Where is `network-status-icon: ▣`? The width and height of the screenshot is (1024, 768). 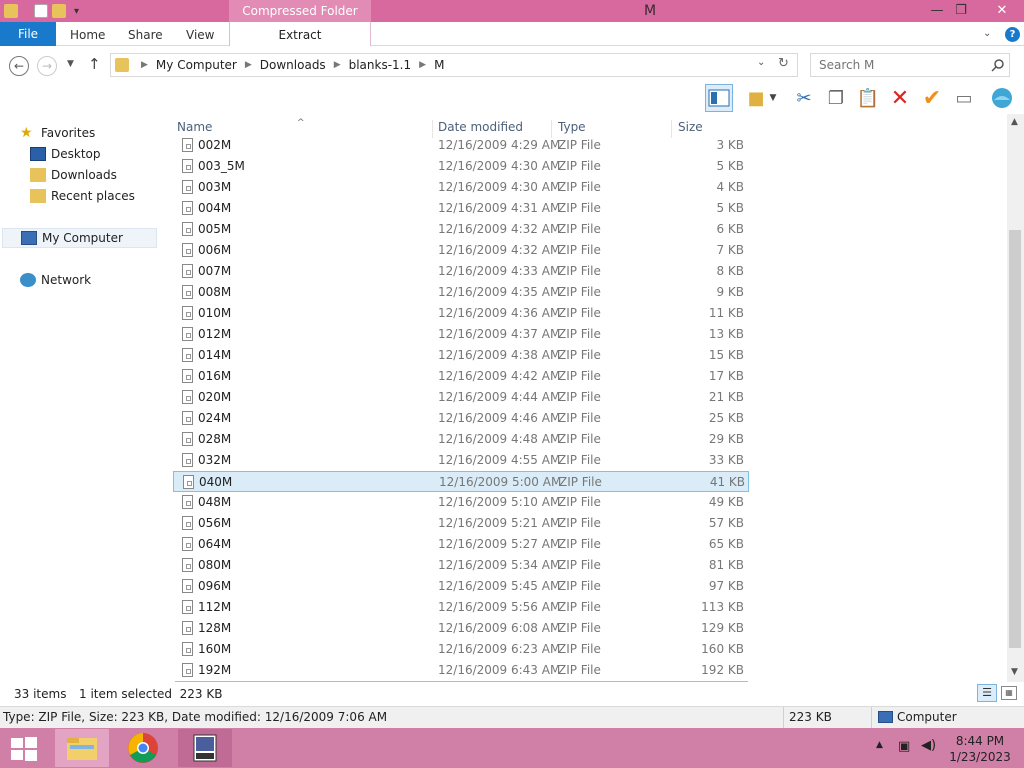 network-status-icon: ▣ is located at coordinates (904, 746).